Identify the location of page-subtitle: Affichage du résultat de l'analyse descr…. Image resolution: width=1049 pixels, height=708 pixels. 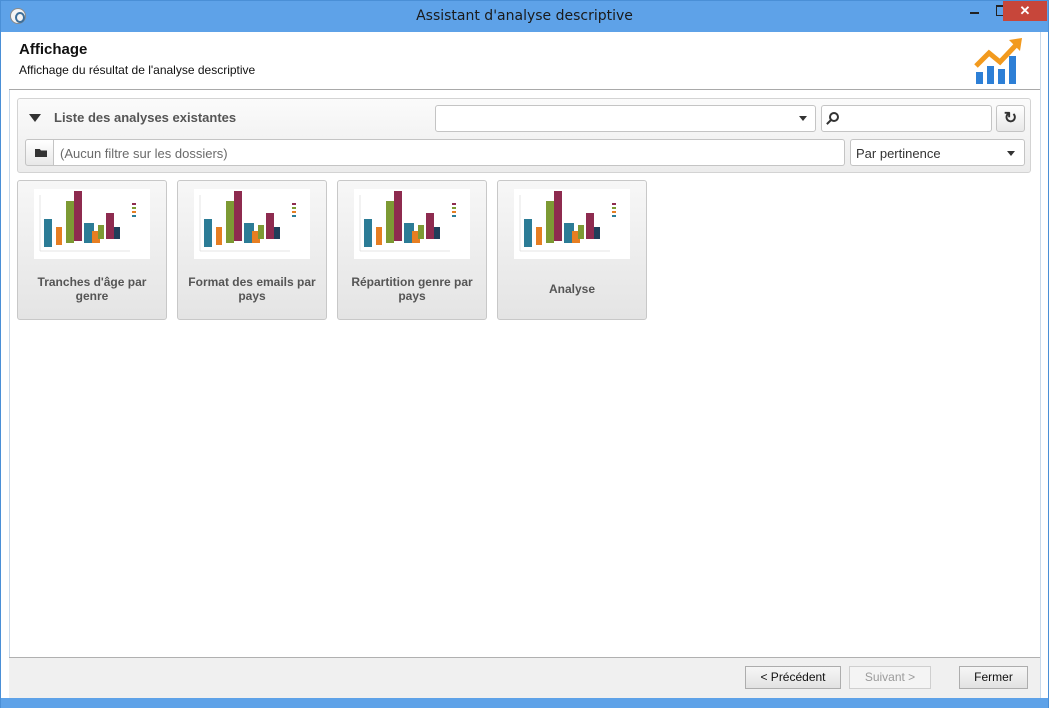
(137, 70).